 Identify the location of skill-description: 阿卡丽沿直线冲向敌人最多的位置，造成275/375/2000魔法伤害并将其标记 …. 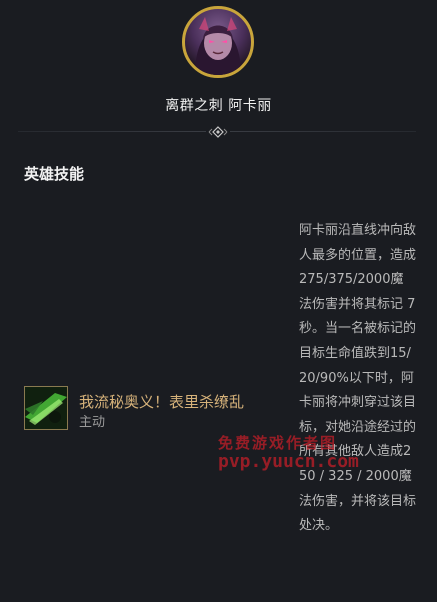
(358, 378).